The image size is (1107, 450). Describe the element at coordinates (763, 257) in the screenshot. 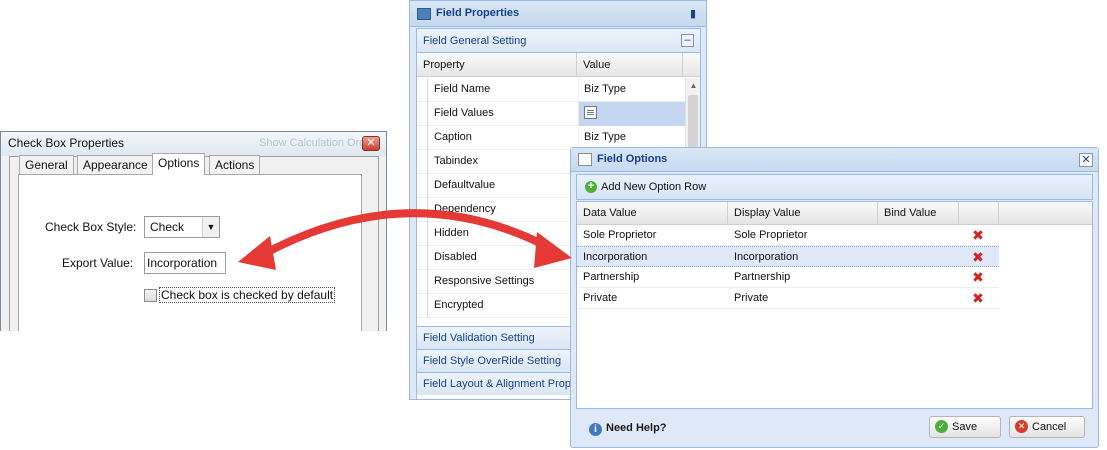

I see `display-value-cell: Incorporation` at that location.